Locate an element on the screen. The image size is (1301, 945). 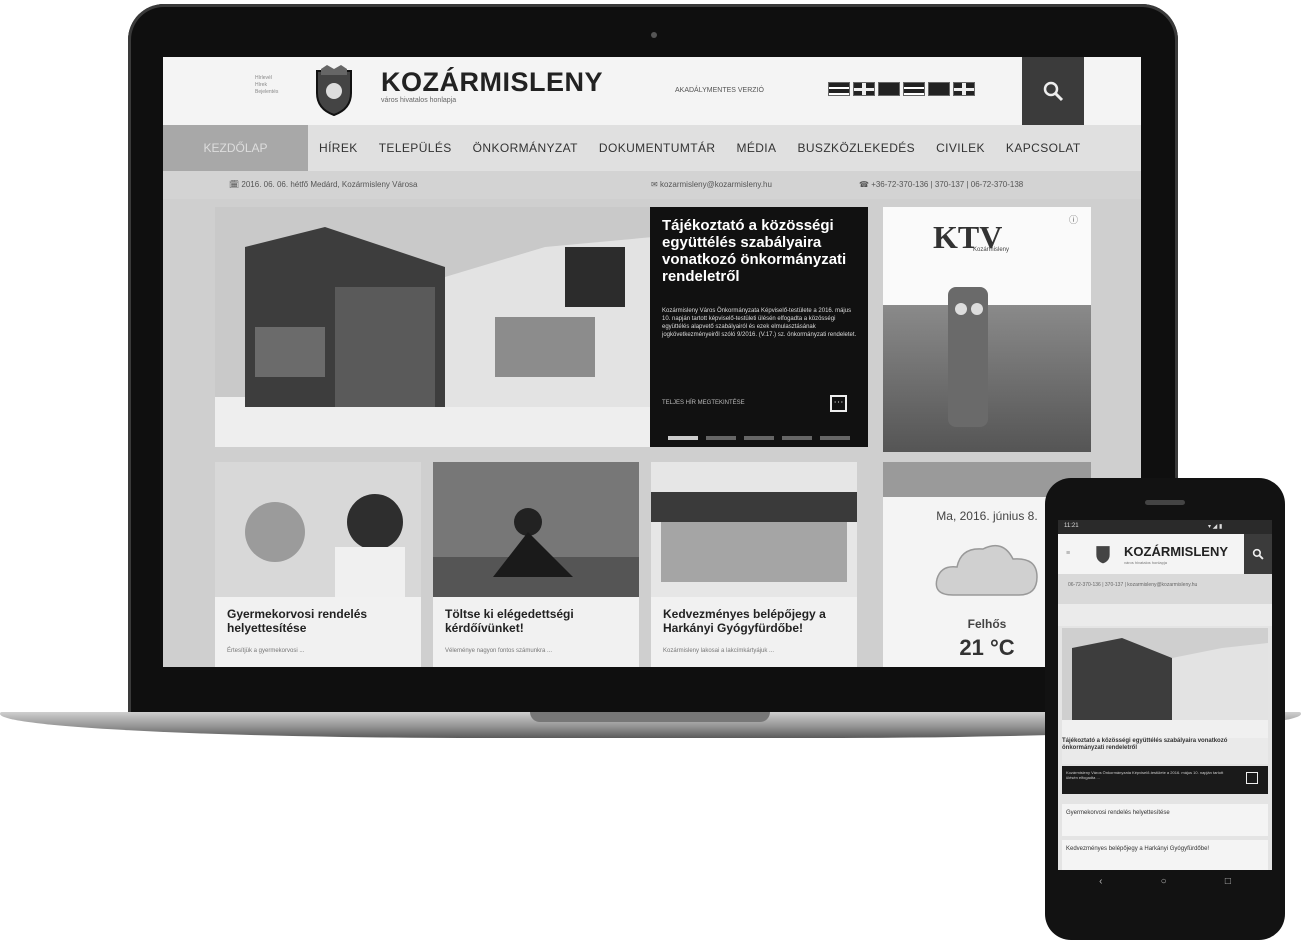
phone-site-title: KOZÁRMISLENY is located at coordinates (1176, 551).